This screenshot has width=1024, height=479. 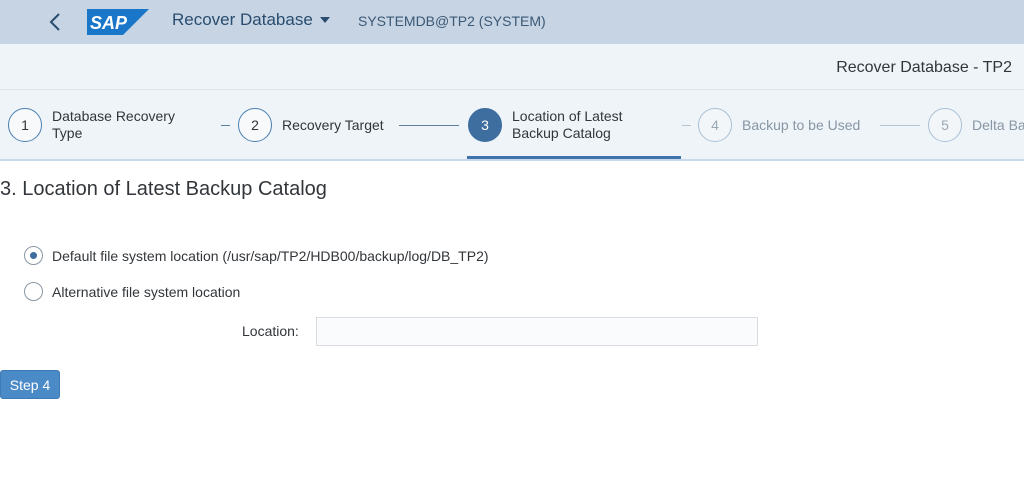 I want to click on radio-alternative-label: Alternative file system location, so click(x=146, y=291).